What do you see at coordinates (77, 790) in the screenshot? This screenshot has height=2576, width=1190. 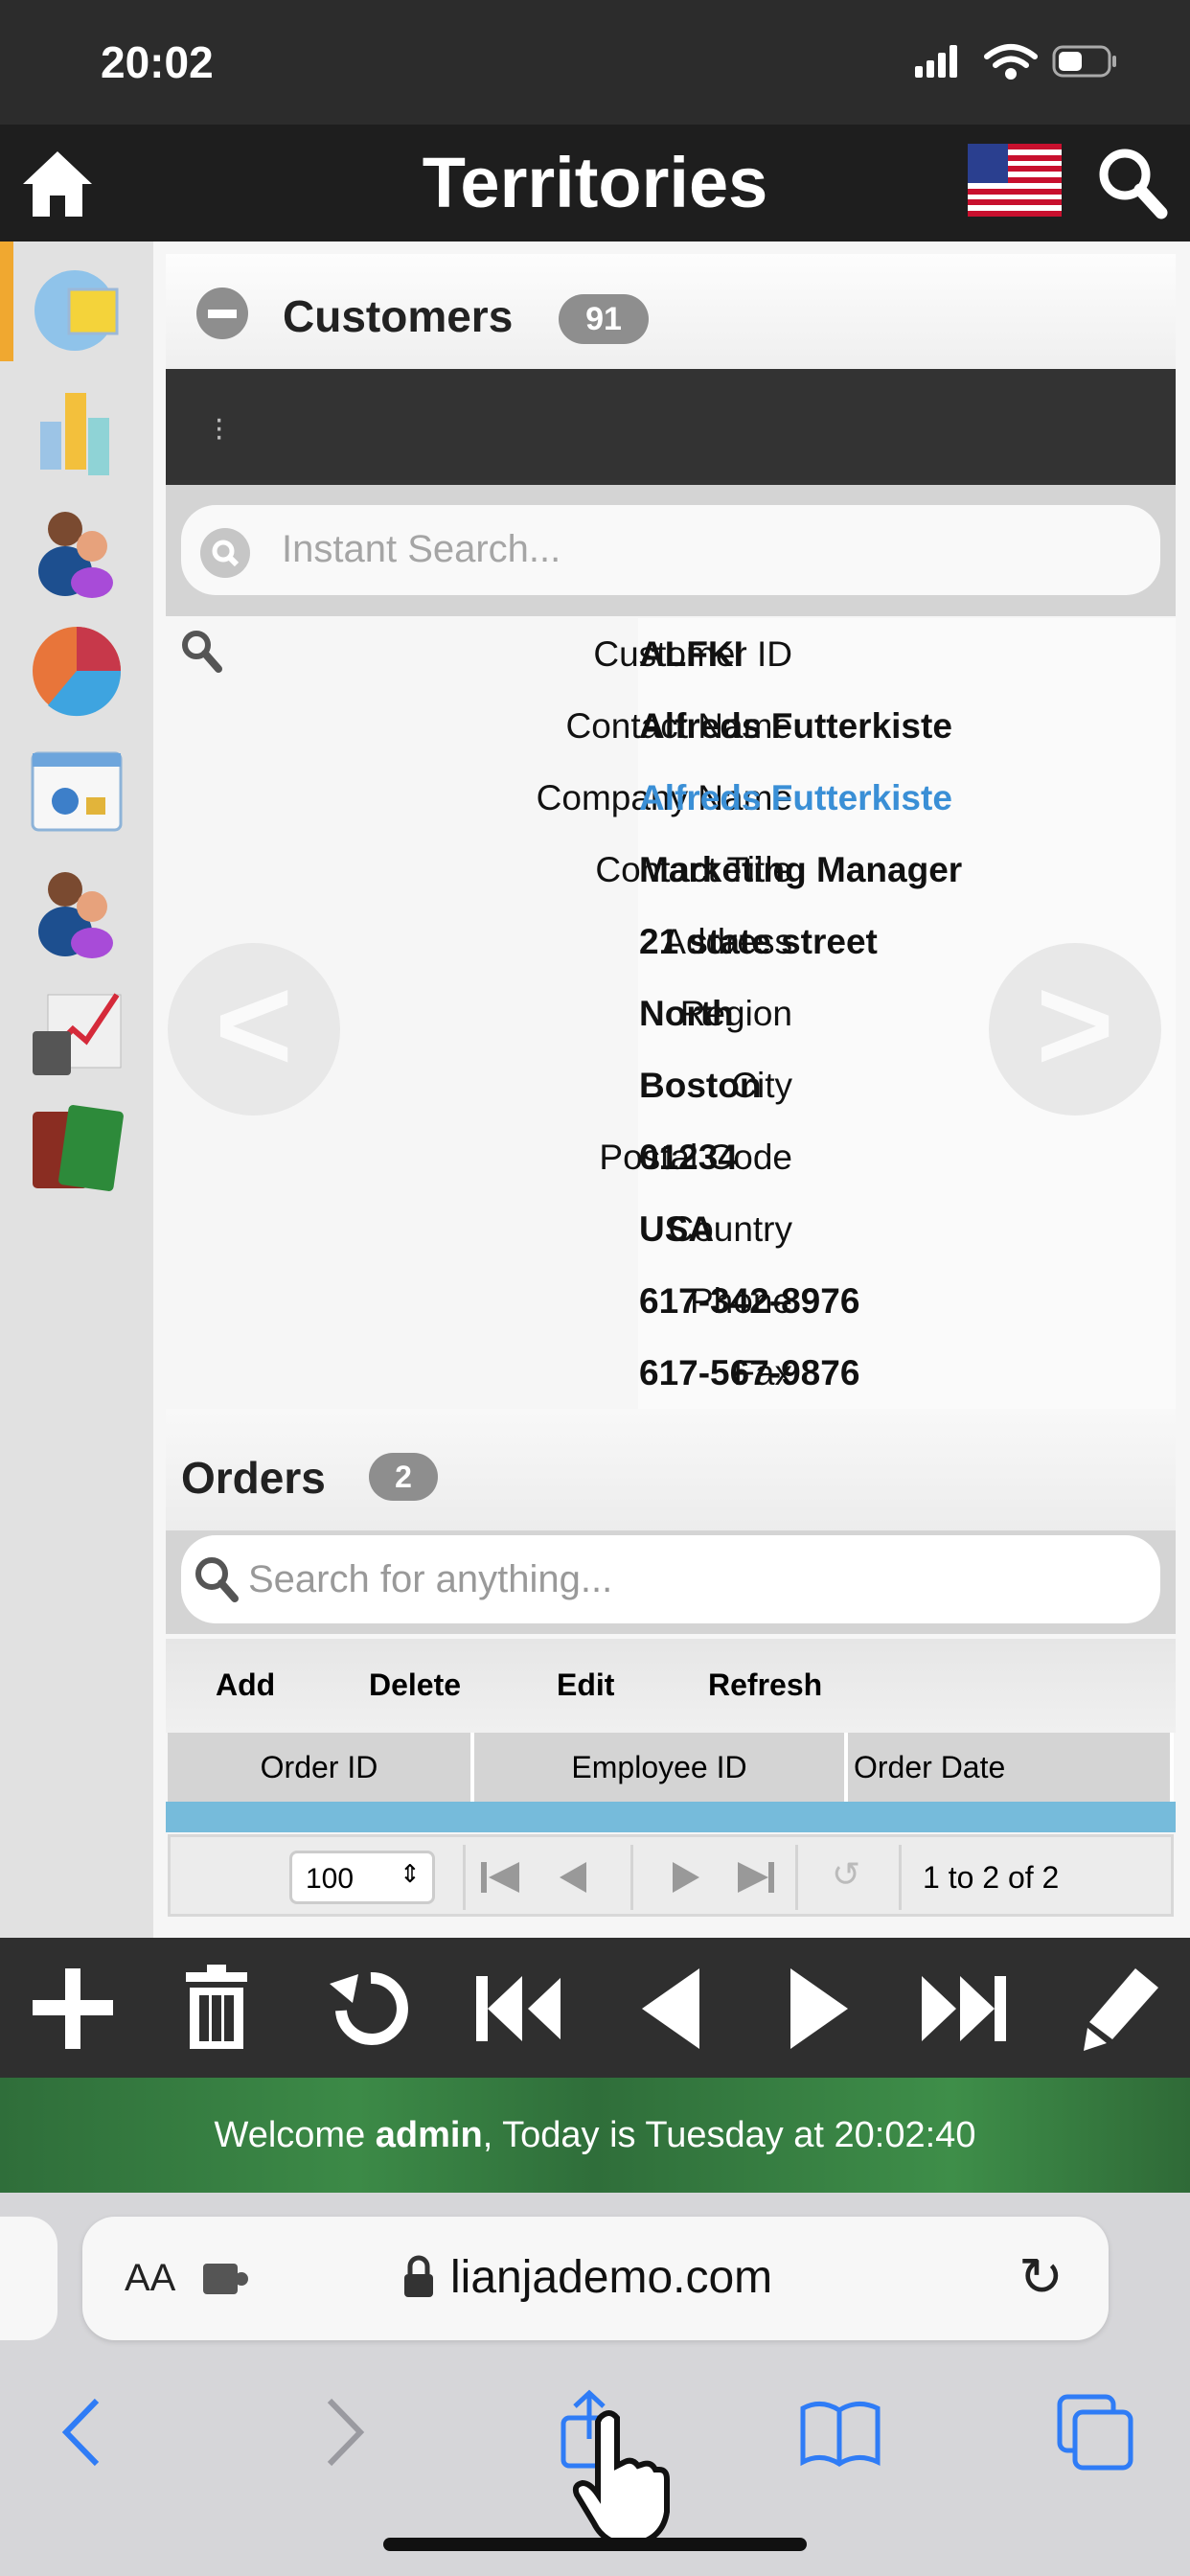 I see `sidebar-item-web-security-icon` at bounding box center [77, 790].